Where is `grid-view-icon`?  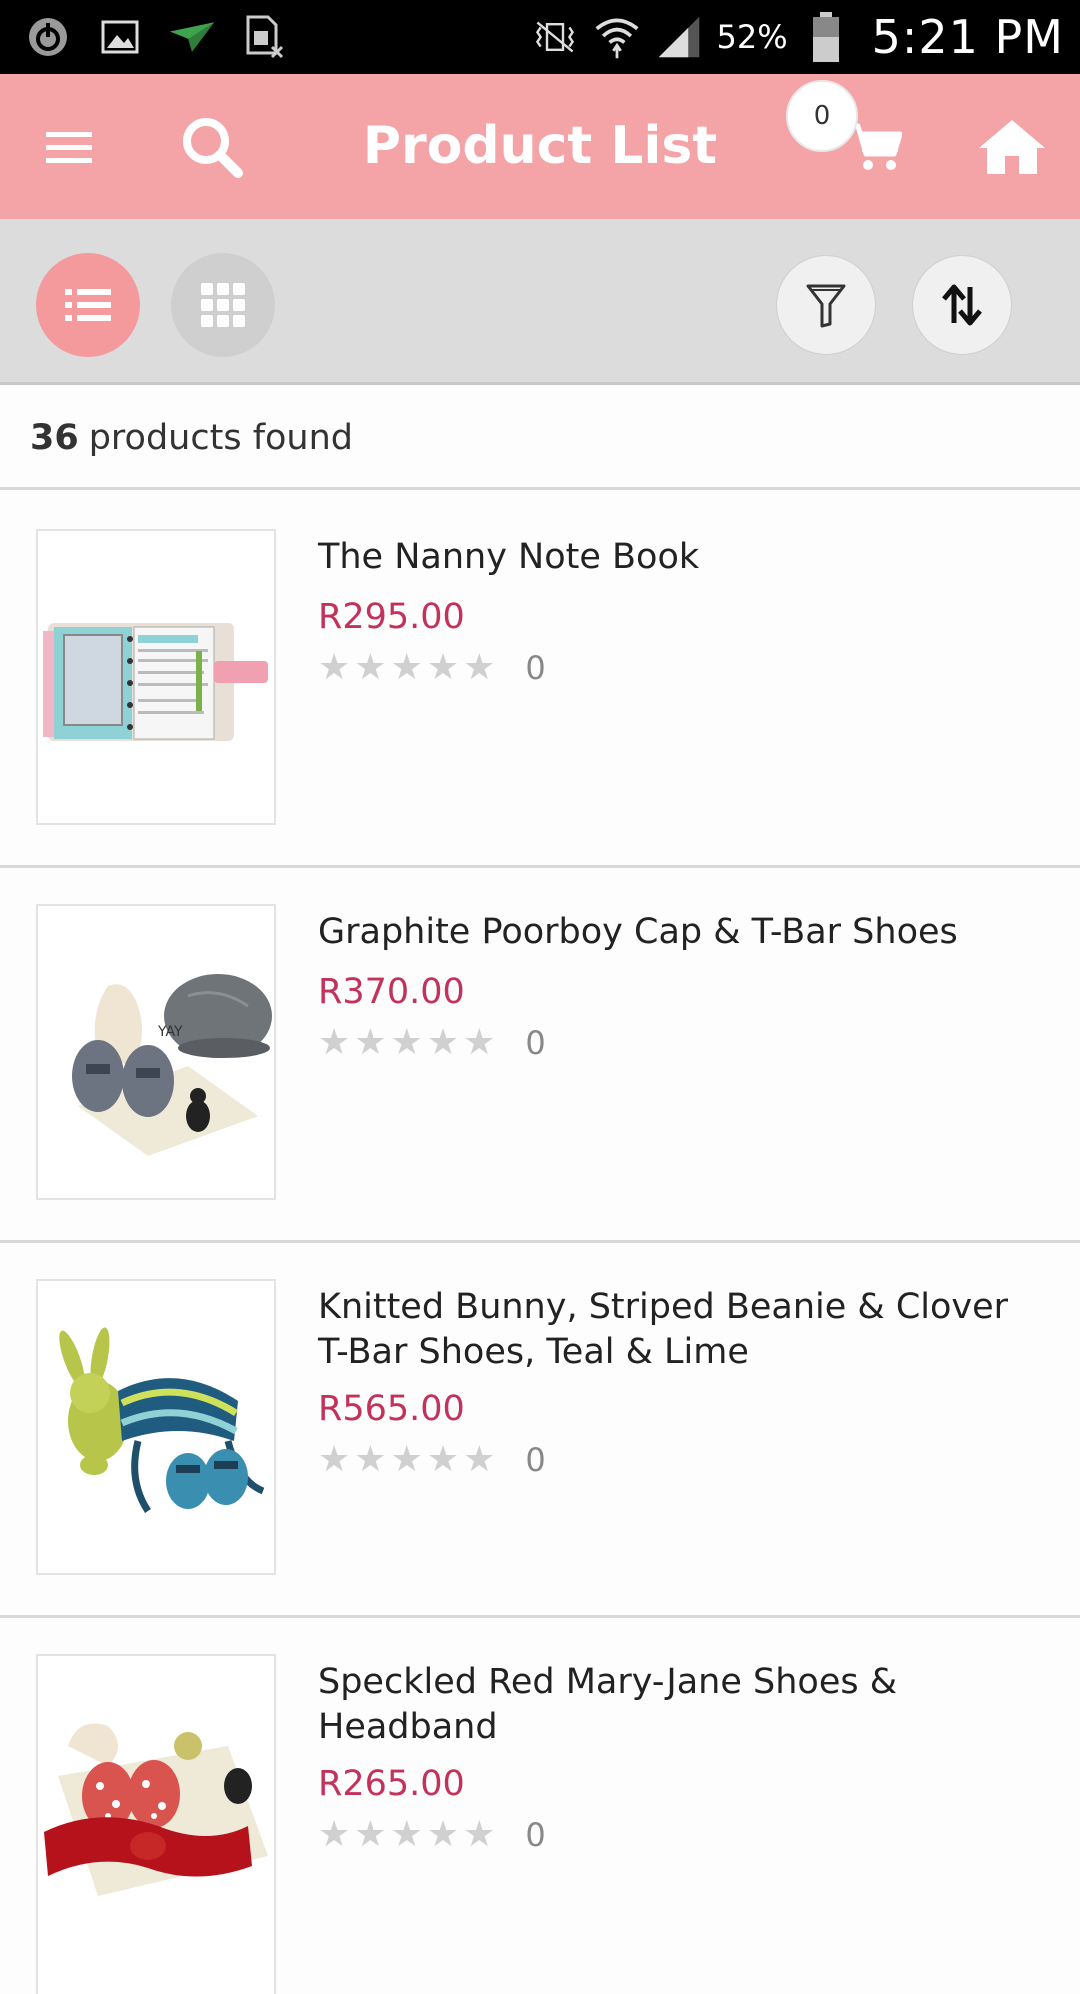 grid-view-icon is located at coordinates (223, 305).